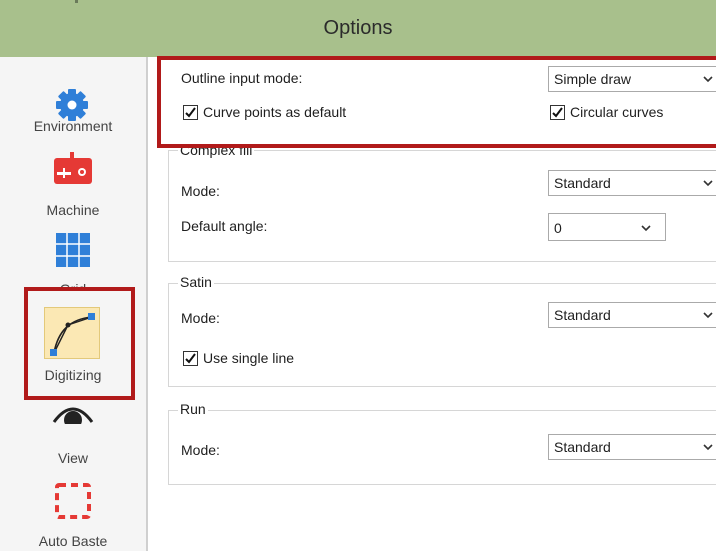  I want to click on sidebar-item-label: Machine, so click(73, 210).